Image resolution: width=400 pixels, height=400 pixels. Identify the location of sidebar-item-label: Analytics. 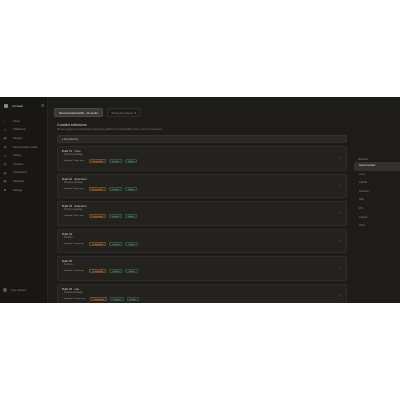
(18, 164).